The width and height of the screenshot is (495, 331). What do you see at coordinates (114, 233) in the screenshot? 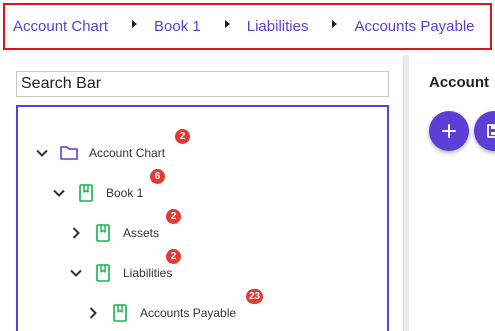
I see `tree-node-assets: Assets` at bounding box center [114, 233].